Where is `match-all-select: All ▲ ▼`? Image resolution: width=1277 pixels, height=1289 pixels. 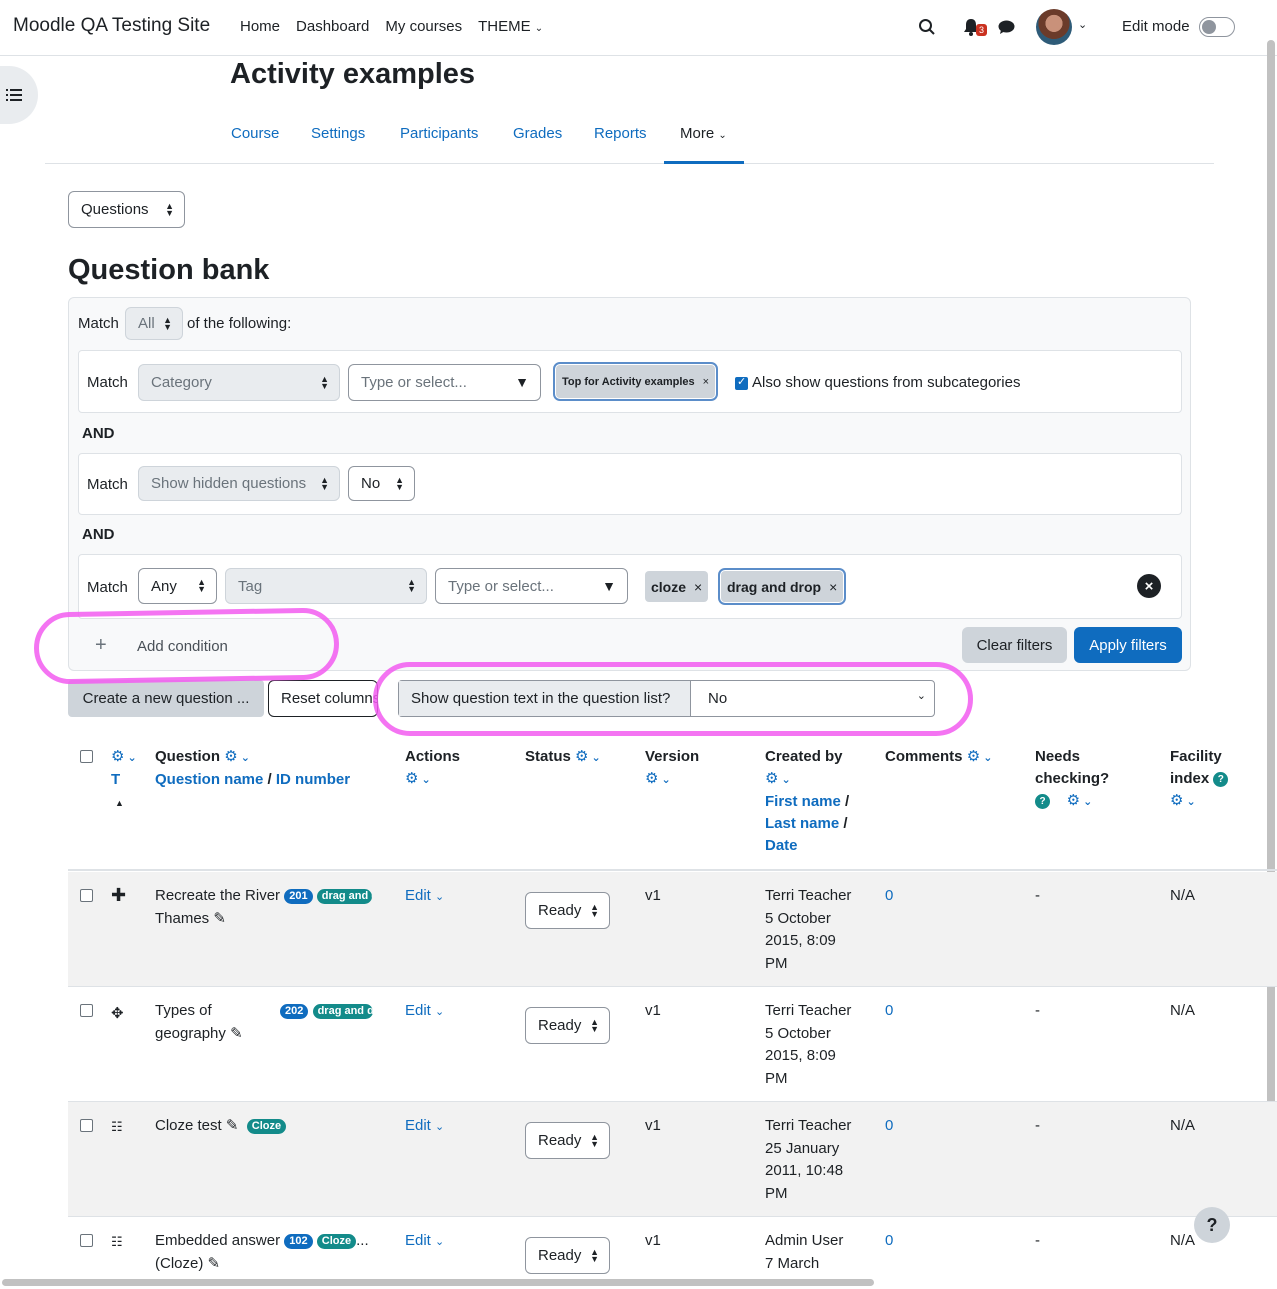 match-all-select: All ▲ ▼ is located at coordinates (154, 323).